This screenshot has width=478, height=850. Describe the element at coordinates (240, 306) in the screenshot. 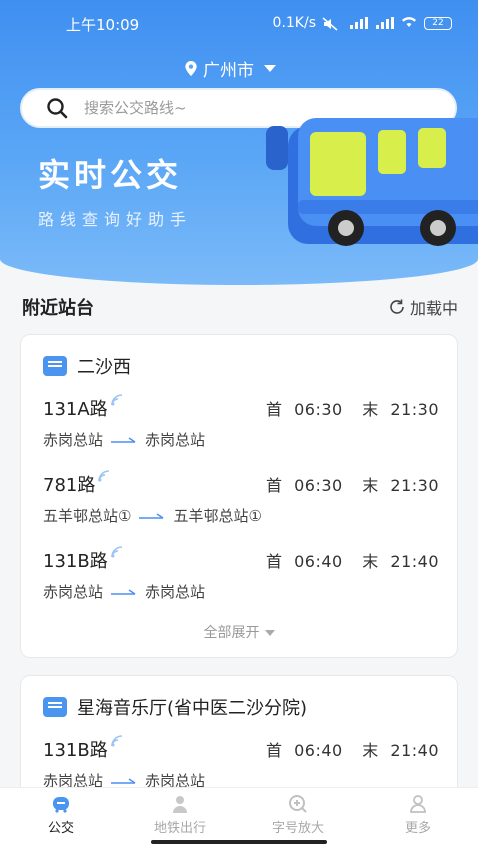

I see `nearby-header: 附近站台 加载中` at that location.